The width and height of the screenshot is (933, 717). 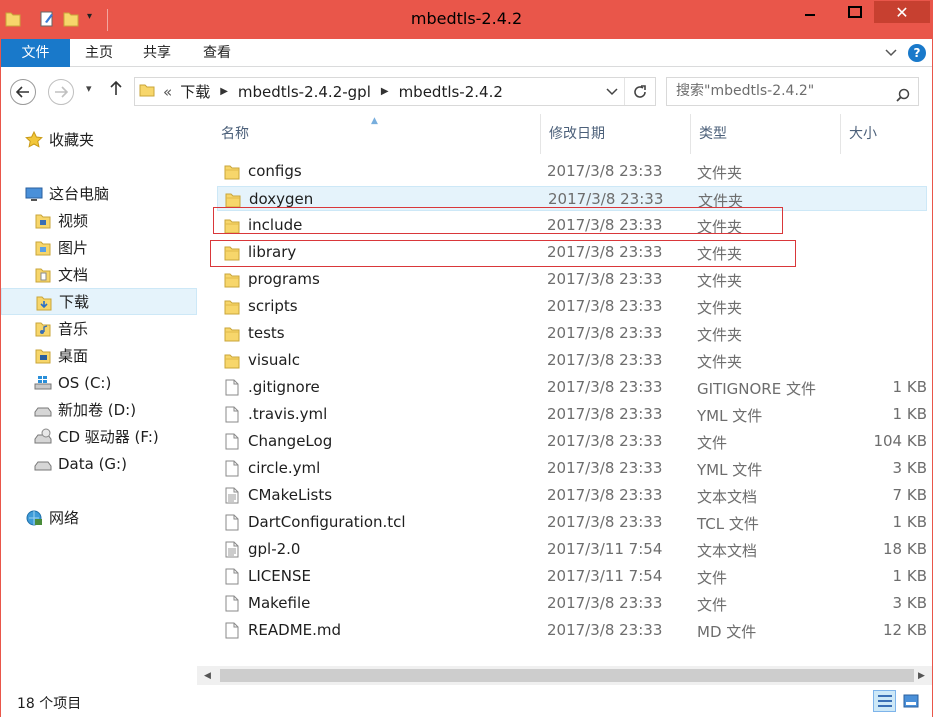 What do you see at coordinates (99, 220) in the screenshot?
I see `nav-item-videos: 视频` at bounding box center [99, 220].